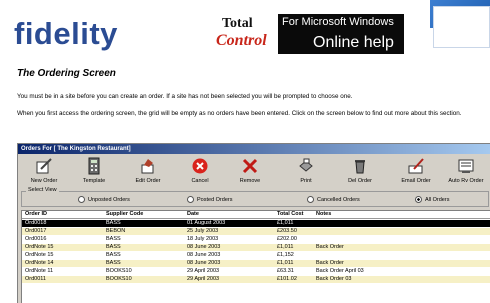  What do you see at coordinates (306, 173) in the screenshot?
I see `print-button: Print` at bounding box center [306, 173].